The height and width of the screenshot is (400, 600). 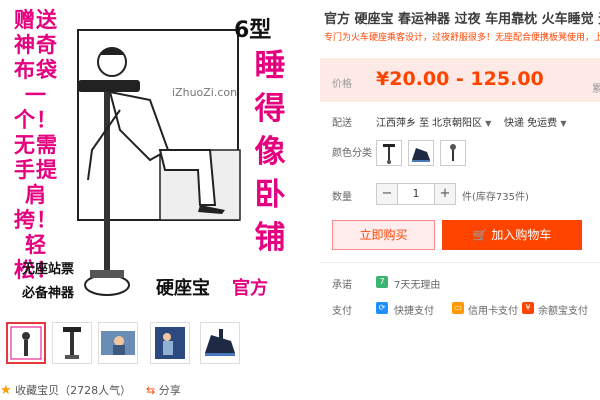 I want to click on quantity-input: 1, so click(x=416, y=194).